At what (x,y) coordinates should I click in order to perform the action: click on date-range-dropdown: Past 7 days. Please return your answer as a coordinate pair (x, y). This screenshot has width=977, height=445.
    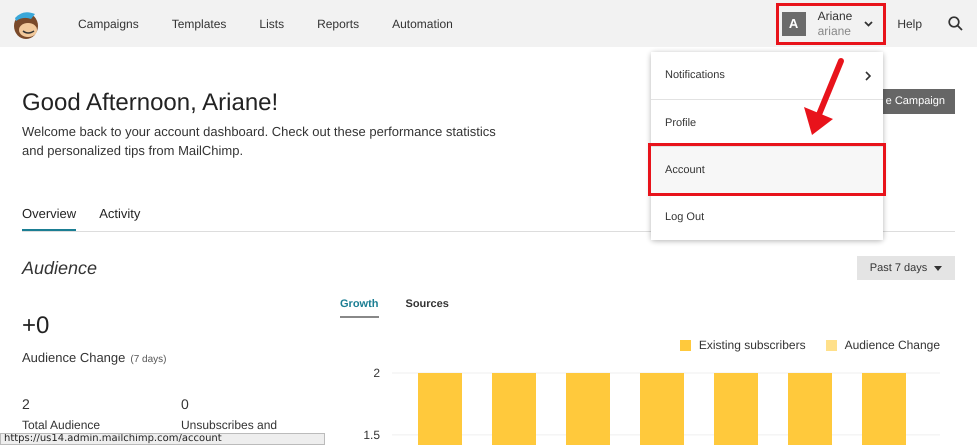
    Looking at the image, I should click on (906, 268).